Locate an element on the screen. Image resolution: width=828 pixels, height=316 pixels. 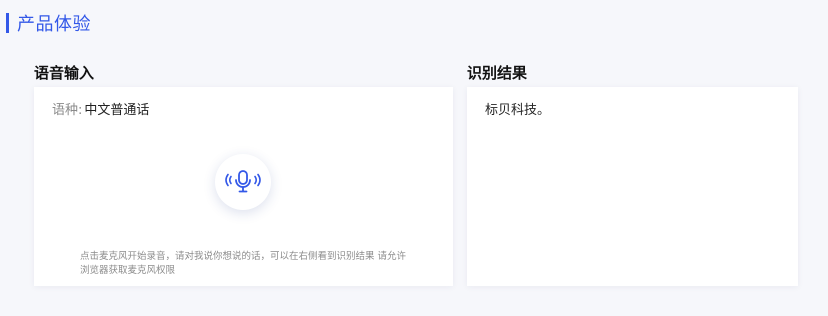
language-selector: 语种: 中文普通话 is located at coordinates (100, 108).